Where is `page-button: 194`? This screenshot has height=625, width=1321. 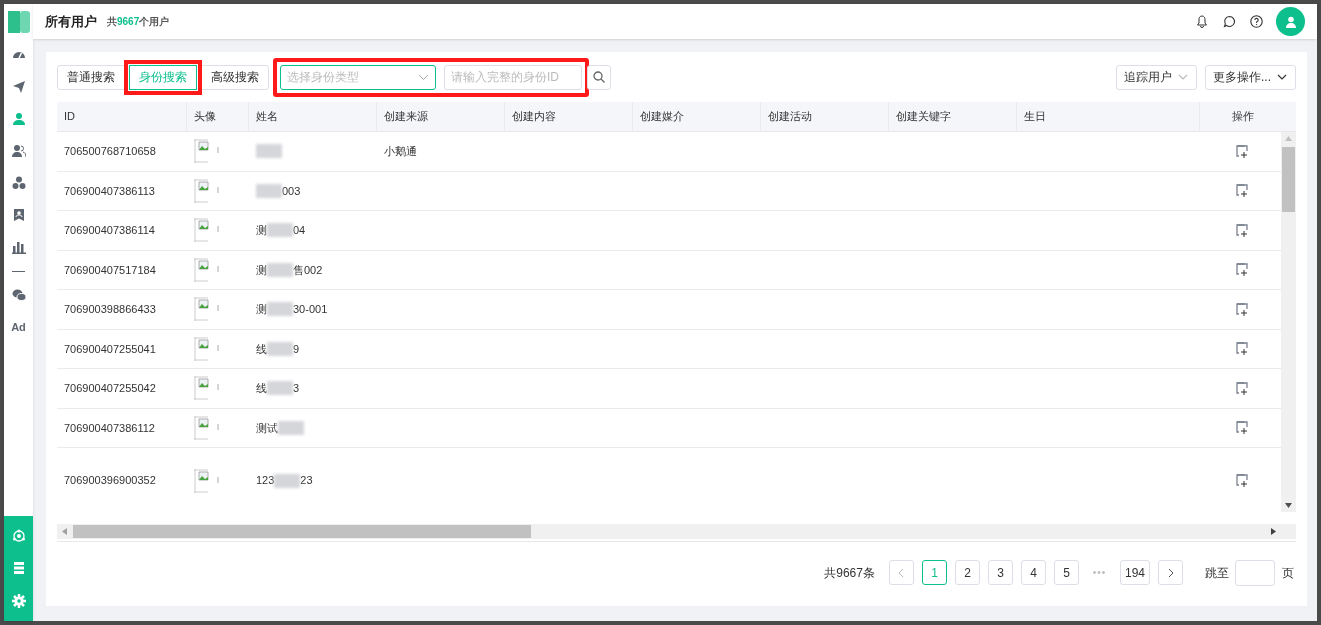
page-button: 194 is located at coordinates (1134, 572).